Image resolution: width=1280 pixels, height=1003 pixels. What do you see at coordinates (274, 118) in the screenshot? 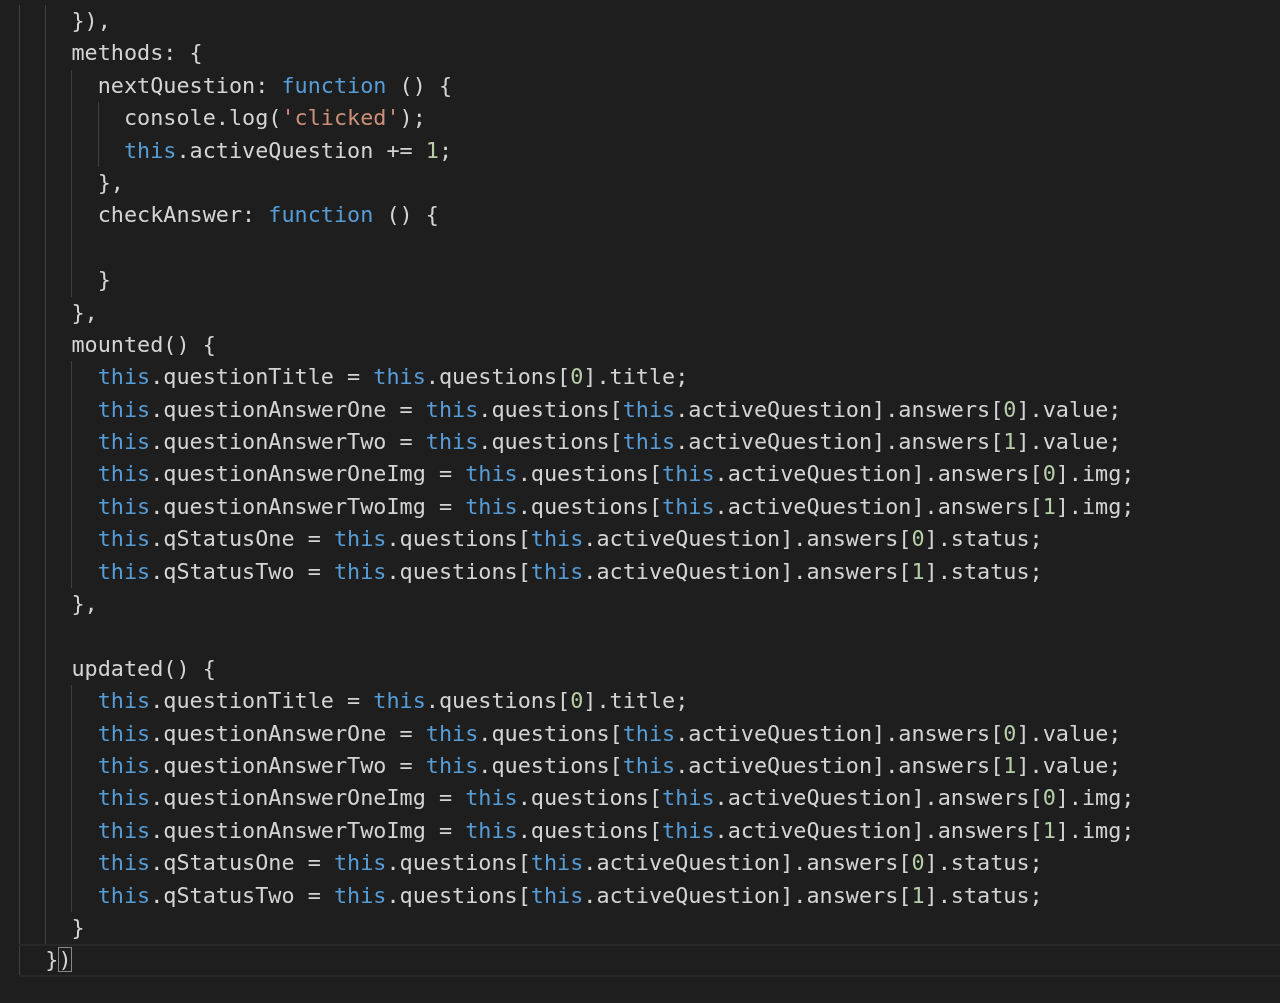
I see `code-line: console.log('clicked');` at bounding box center [274, 118].